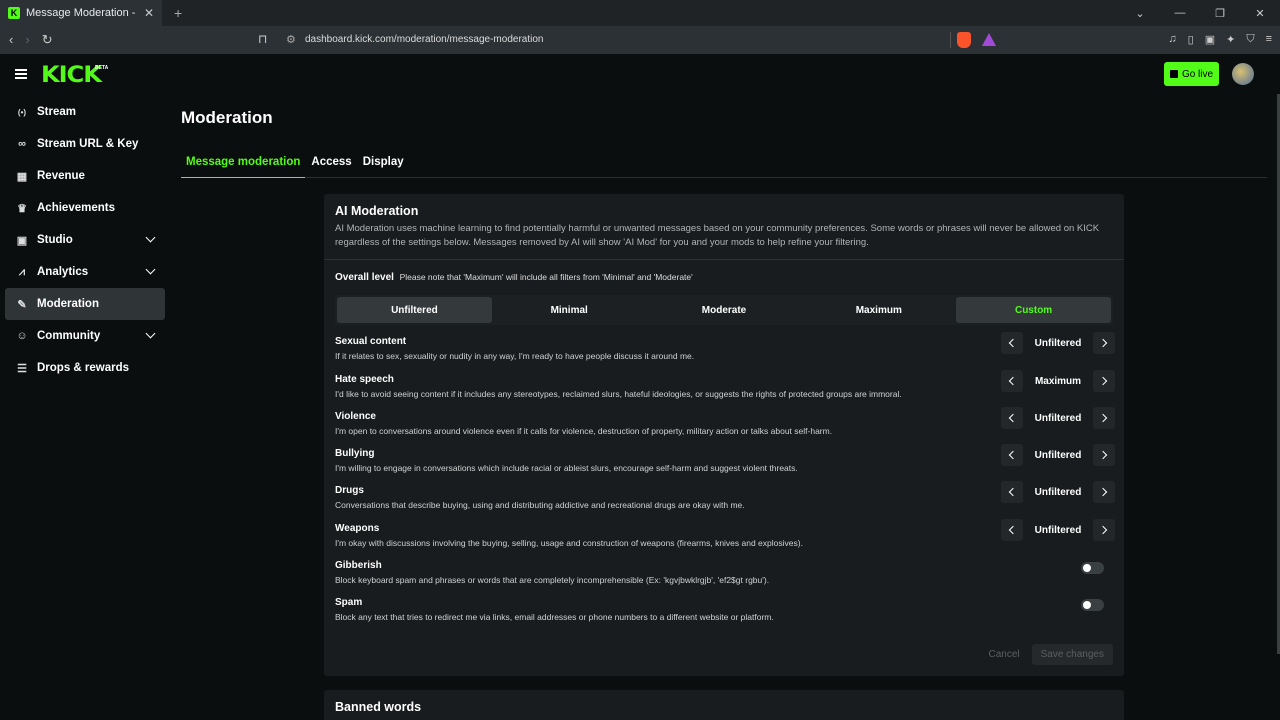  Describe the element at coordinates (22, 336) in the screenshot. I see `community-icon: ☺` at that location.